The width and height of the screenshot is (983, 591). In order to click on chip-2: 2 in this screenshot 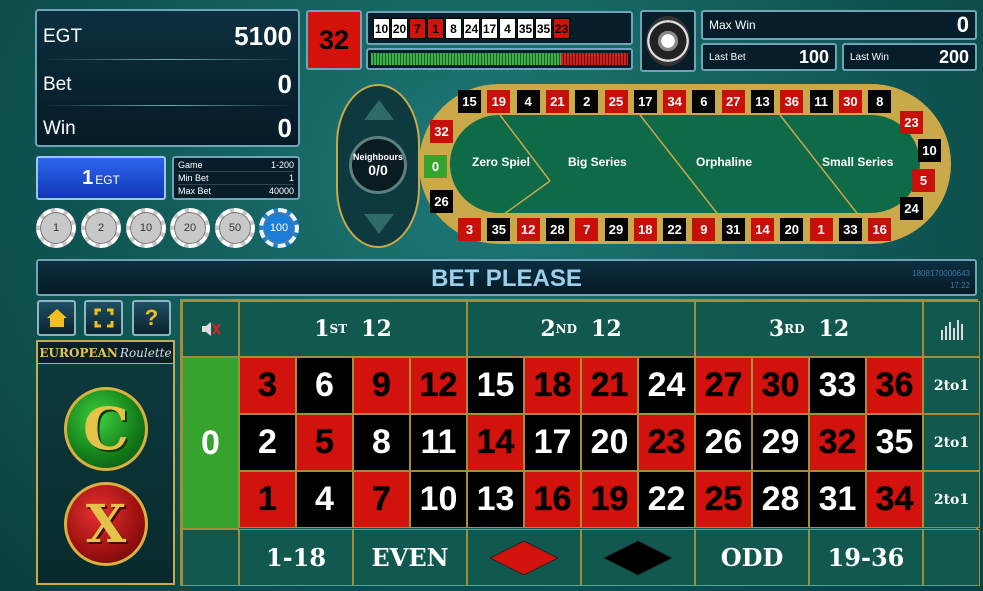, I will do `click(101, 228)`.